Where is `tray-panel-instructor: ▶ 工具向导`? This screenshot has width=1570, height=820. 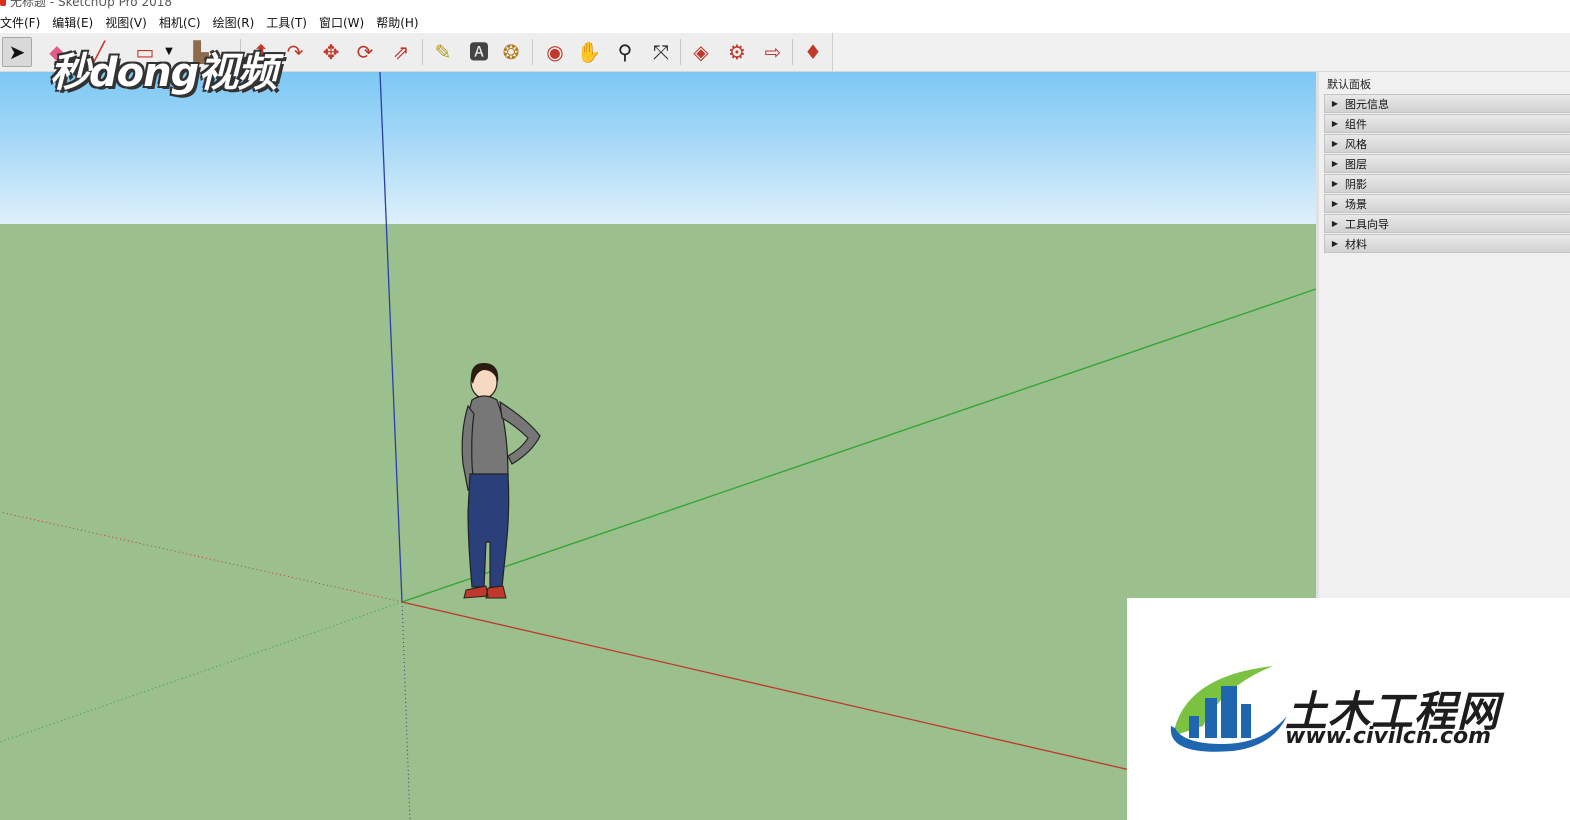
tray-panel-instructor: ▶ 工具向导 is located at coordinates (1447, 223).